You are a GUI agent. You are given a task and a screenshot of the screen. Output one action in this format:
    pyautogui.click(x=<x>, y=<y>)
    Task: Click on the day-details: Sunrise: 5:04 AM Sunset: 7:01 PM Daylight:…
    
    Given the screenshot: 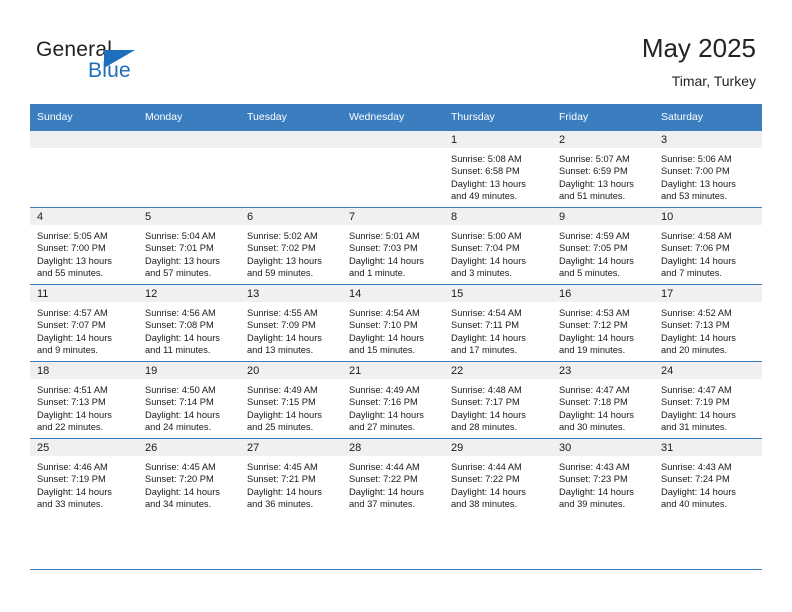 What is the action you would take?
    pyautogui.click(x=189, y=252)
    